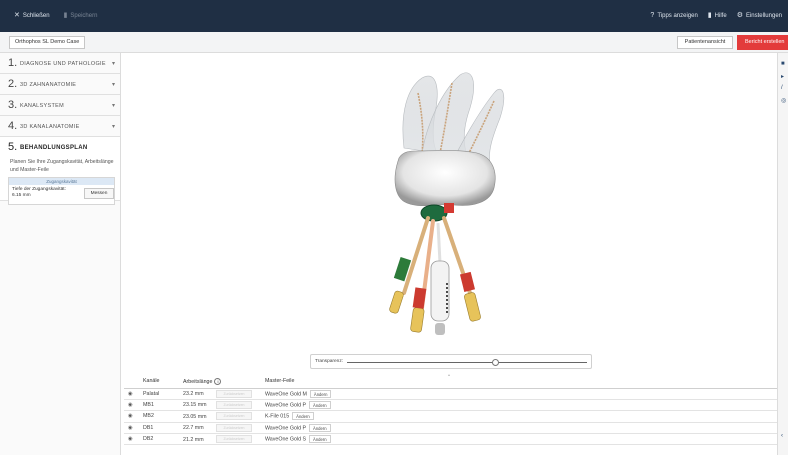 This screenshot has height=455, width=788. I want to click on save-button: ▮ Speichern, so click(81, 15).